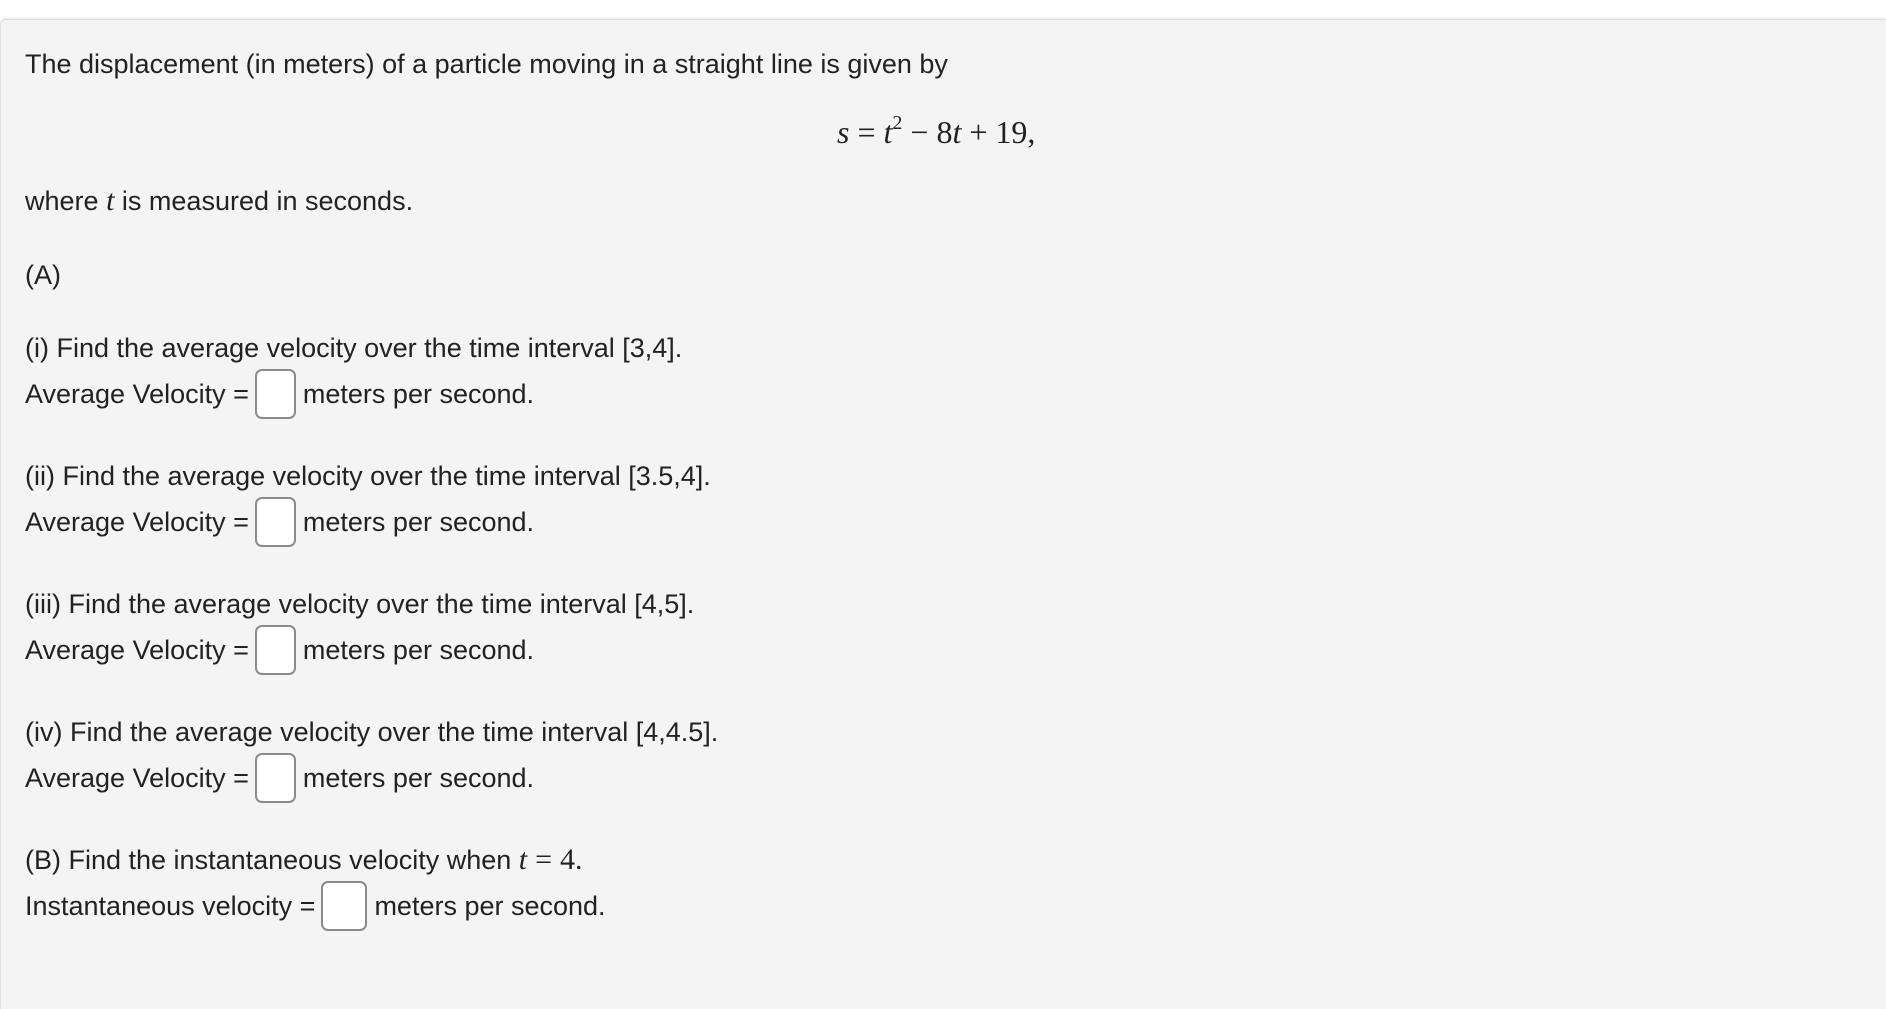 The height and width of the screenshot is (1009, 1886). I want to click on question-4-units: meters per second., so click(418, 778).